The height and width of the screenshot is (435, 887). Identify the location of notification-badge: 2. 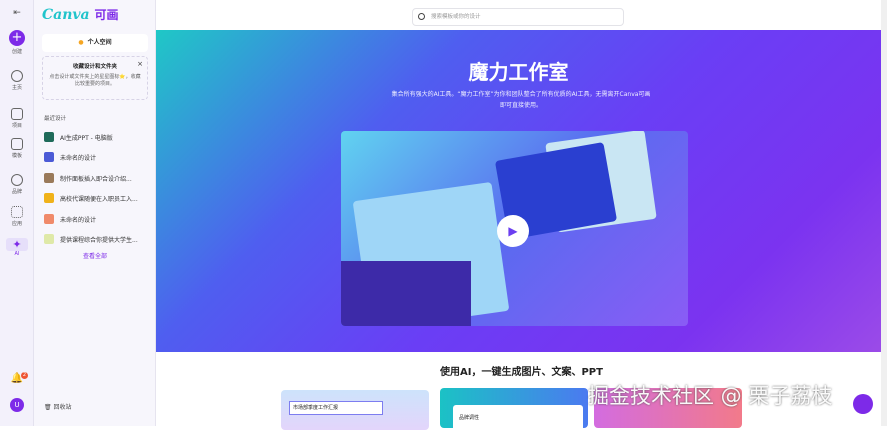
(24, 375).